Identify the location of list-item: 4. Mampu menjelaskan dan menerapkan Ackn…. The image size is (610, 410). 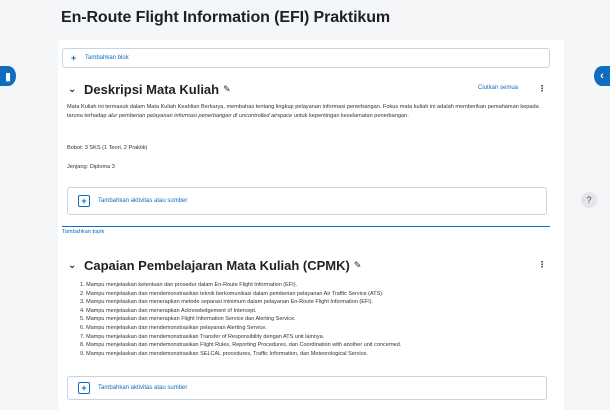
(168, 310).